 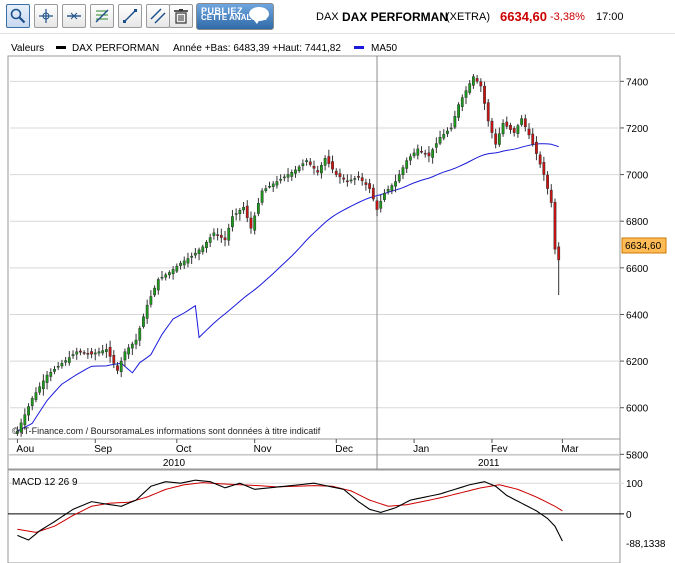 I want to click on trendline-tool-button, so click(x=130, y=16).